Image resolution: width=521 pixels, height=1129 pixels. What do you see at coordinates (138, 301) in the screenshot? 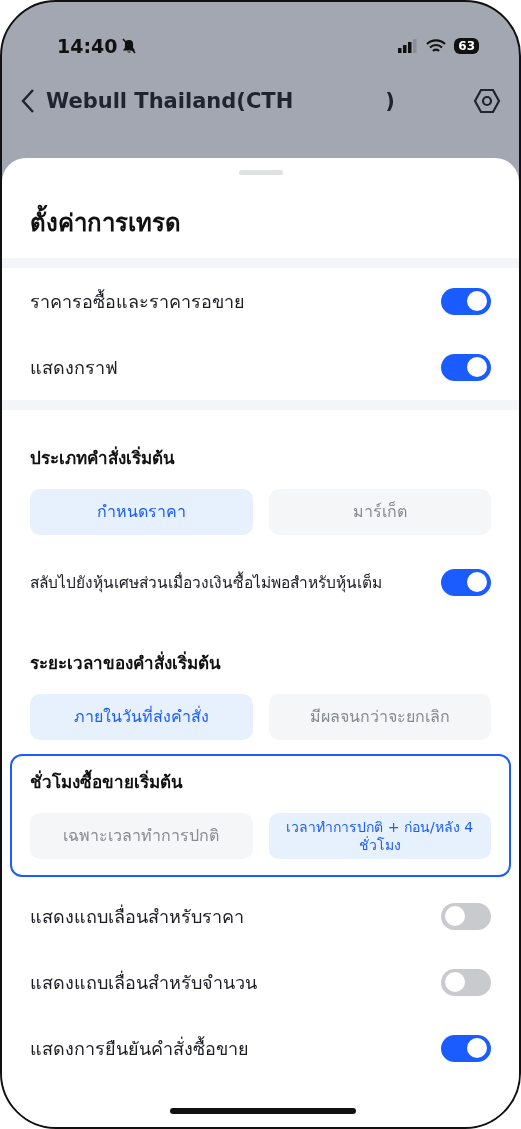
I see `setting-label: ราคารอซื้อและราคารอขาย` at bounding box center [138, 301].